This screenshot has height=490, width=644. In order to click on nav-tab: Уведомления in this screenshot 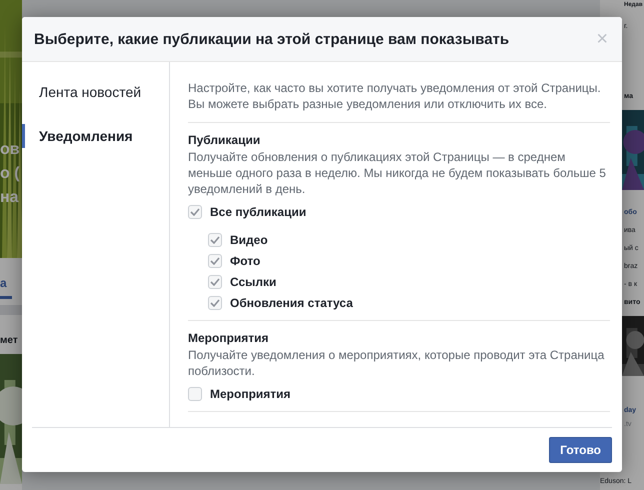, I will do `click(95, 136)`.